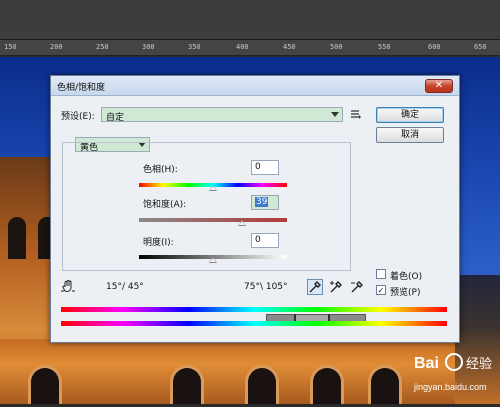  I want to click on eyedropper-minus-icon, so click(357, 287).